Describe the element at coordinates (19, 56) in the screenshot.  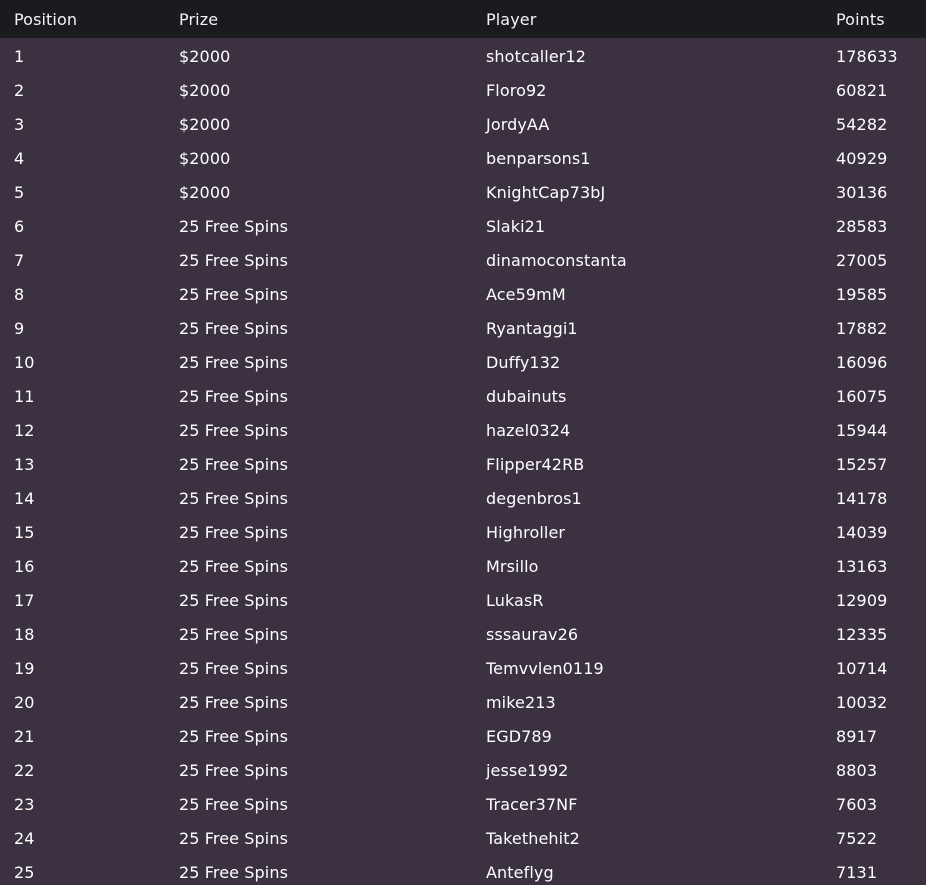
I see `position-cell: 1` at that location.